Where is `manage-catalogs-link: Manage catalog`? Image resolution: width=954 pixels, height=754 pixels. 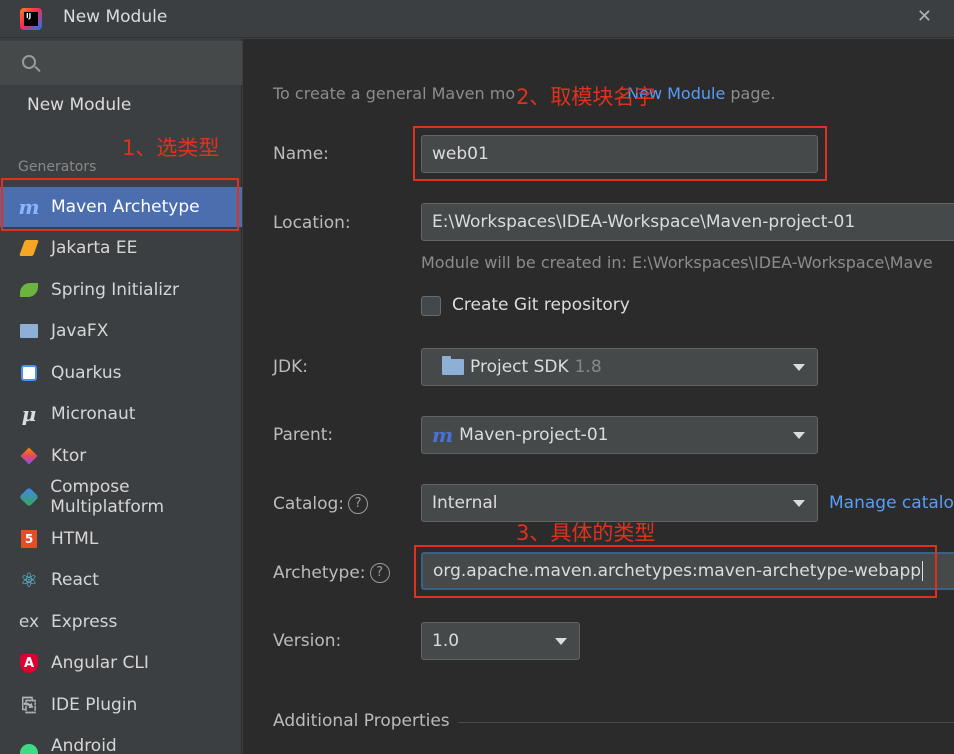
manage-catalogs-link: Manage catalog is located at coordinates (891, 503).